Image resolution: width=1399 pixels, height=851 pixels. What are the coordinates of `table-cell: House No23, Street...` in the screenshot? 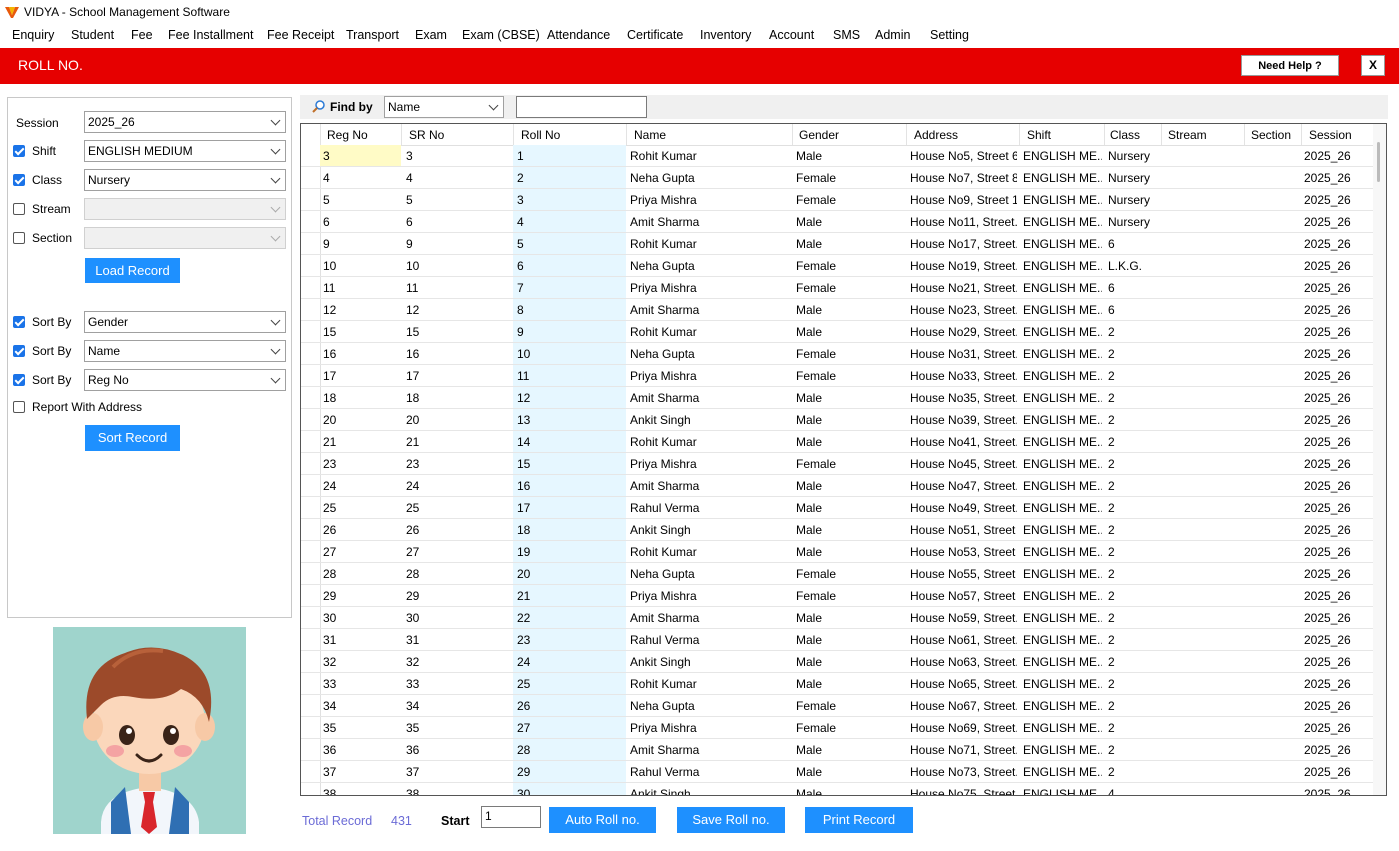 It's located at (963, 310).